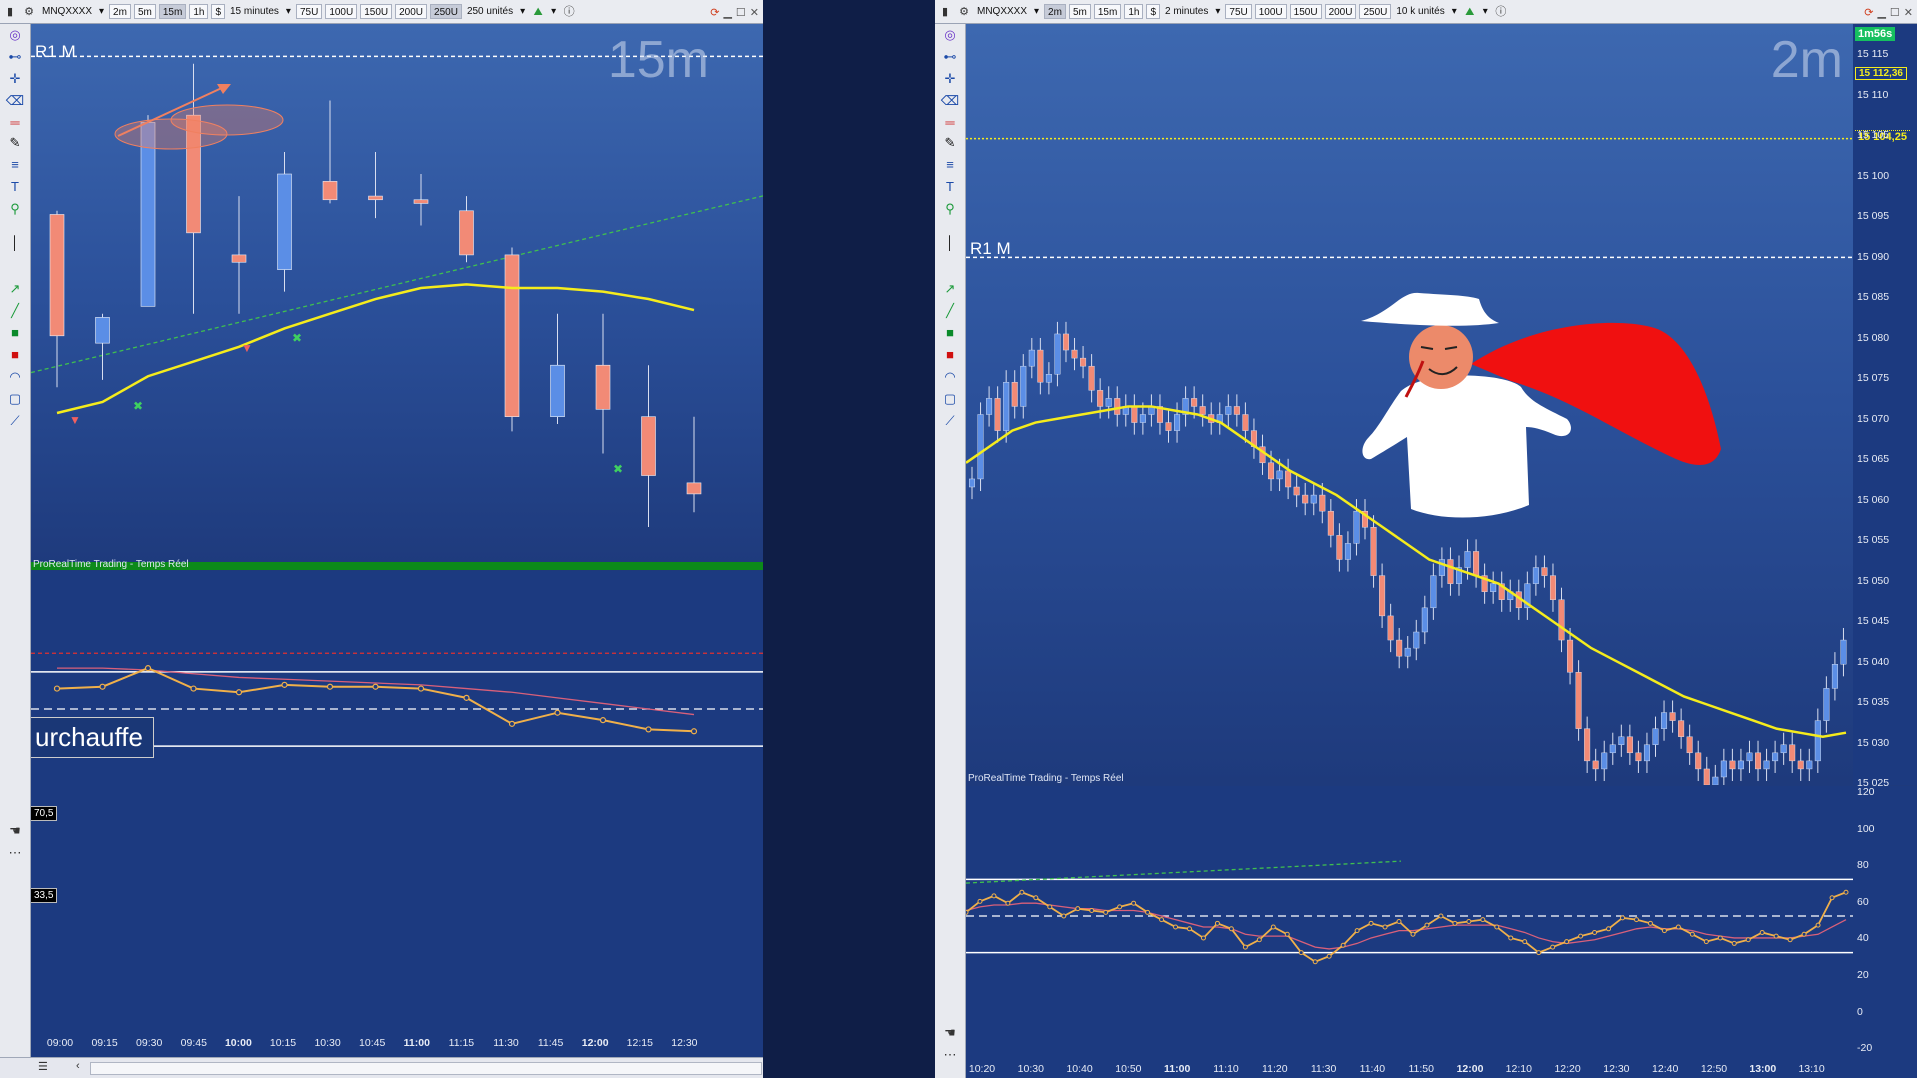 The height and width of the screenshot is (1078, 1917). Describe the element at coordinates (1420, 11) in the screenshot. I see `units-select: 10 k unités` at that location.